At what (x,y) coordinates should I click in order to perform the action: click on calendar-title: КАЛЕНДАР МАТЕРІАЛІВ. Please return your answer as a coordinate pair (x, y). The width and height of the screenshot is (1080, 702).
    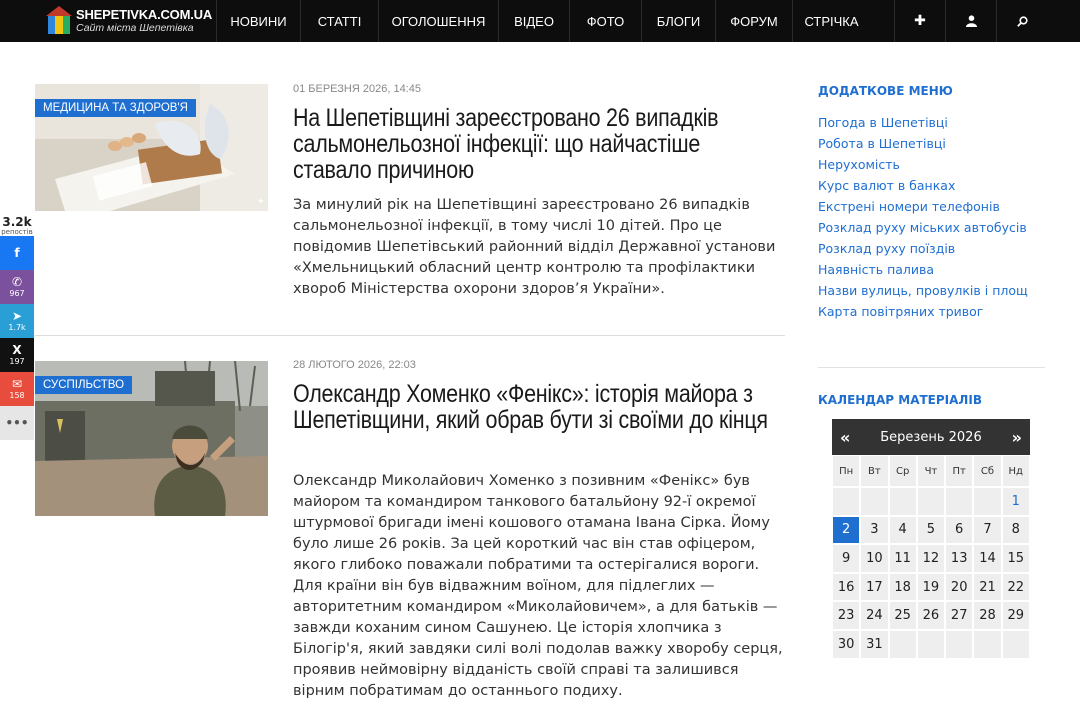
    Looking at the image, I should click on (900, 400).